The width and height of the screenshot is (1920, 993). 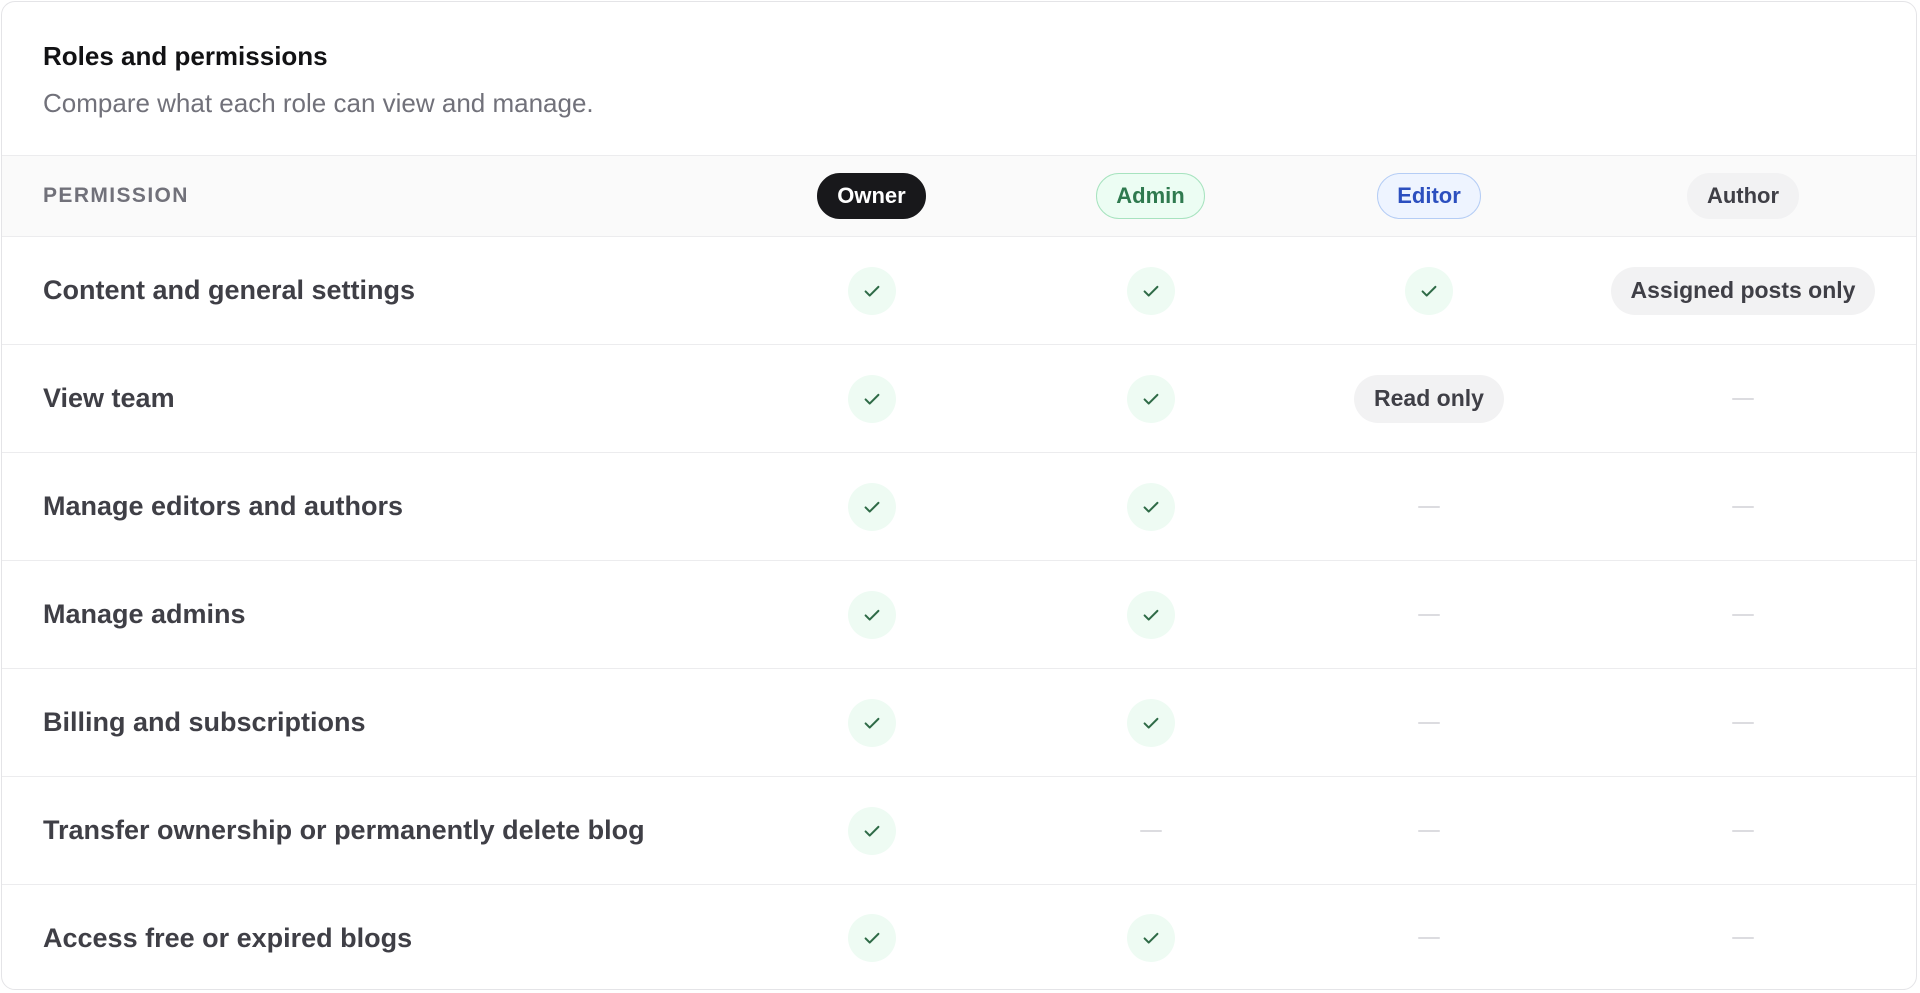 I want to click on table-header-row: PERMISSION Owner Admin Editor Author, so click(x=959, y=196).